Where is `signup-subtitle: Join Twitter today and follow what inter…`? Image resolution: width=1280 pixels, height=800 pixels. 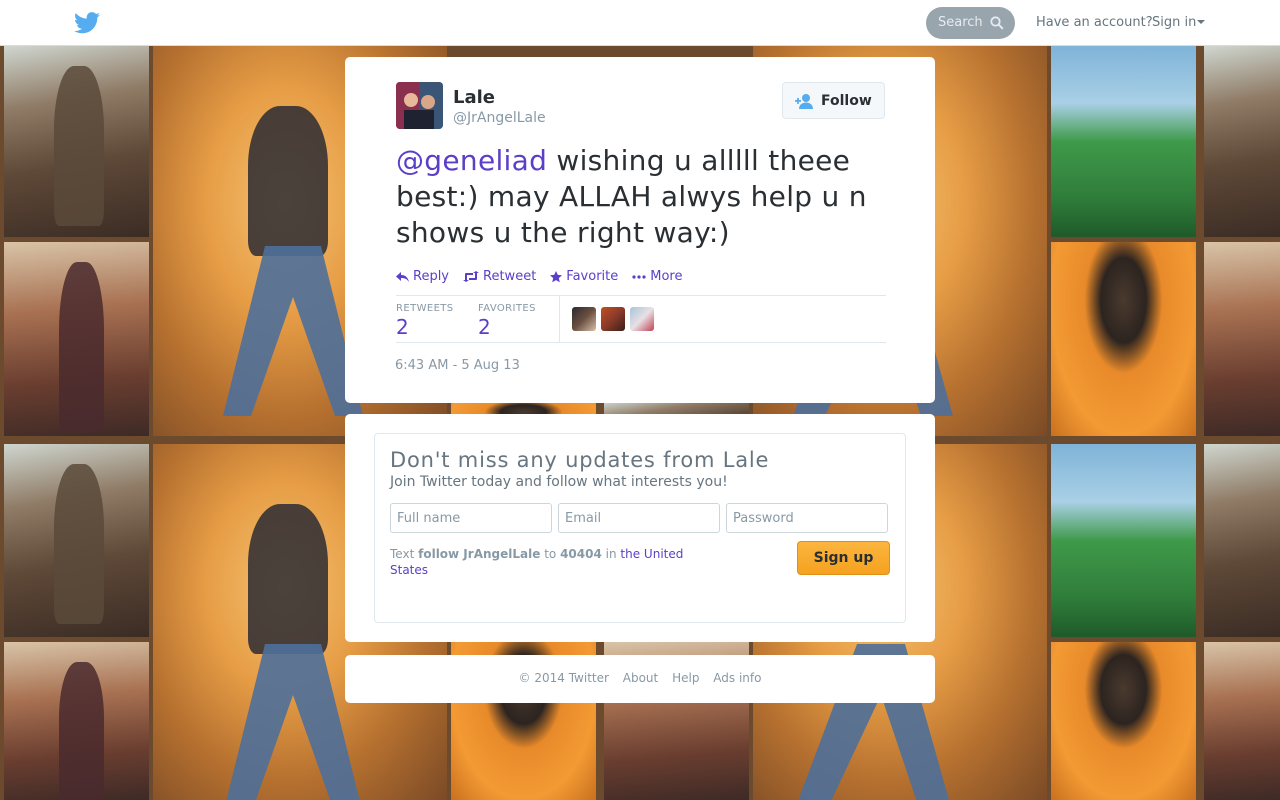
signup-subtitle: Join Twitter today and follow what inter… is located at coordinates (559, 482).